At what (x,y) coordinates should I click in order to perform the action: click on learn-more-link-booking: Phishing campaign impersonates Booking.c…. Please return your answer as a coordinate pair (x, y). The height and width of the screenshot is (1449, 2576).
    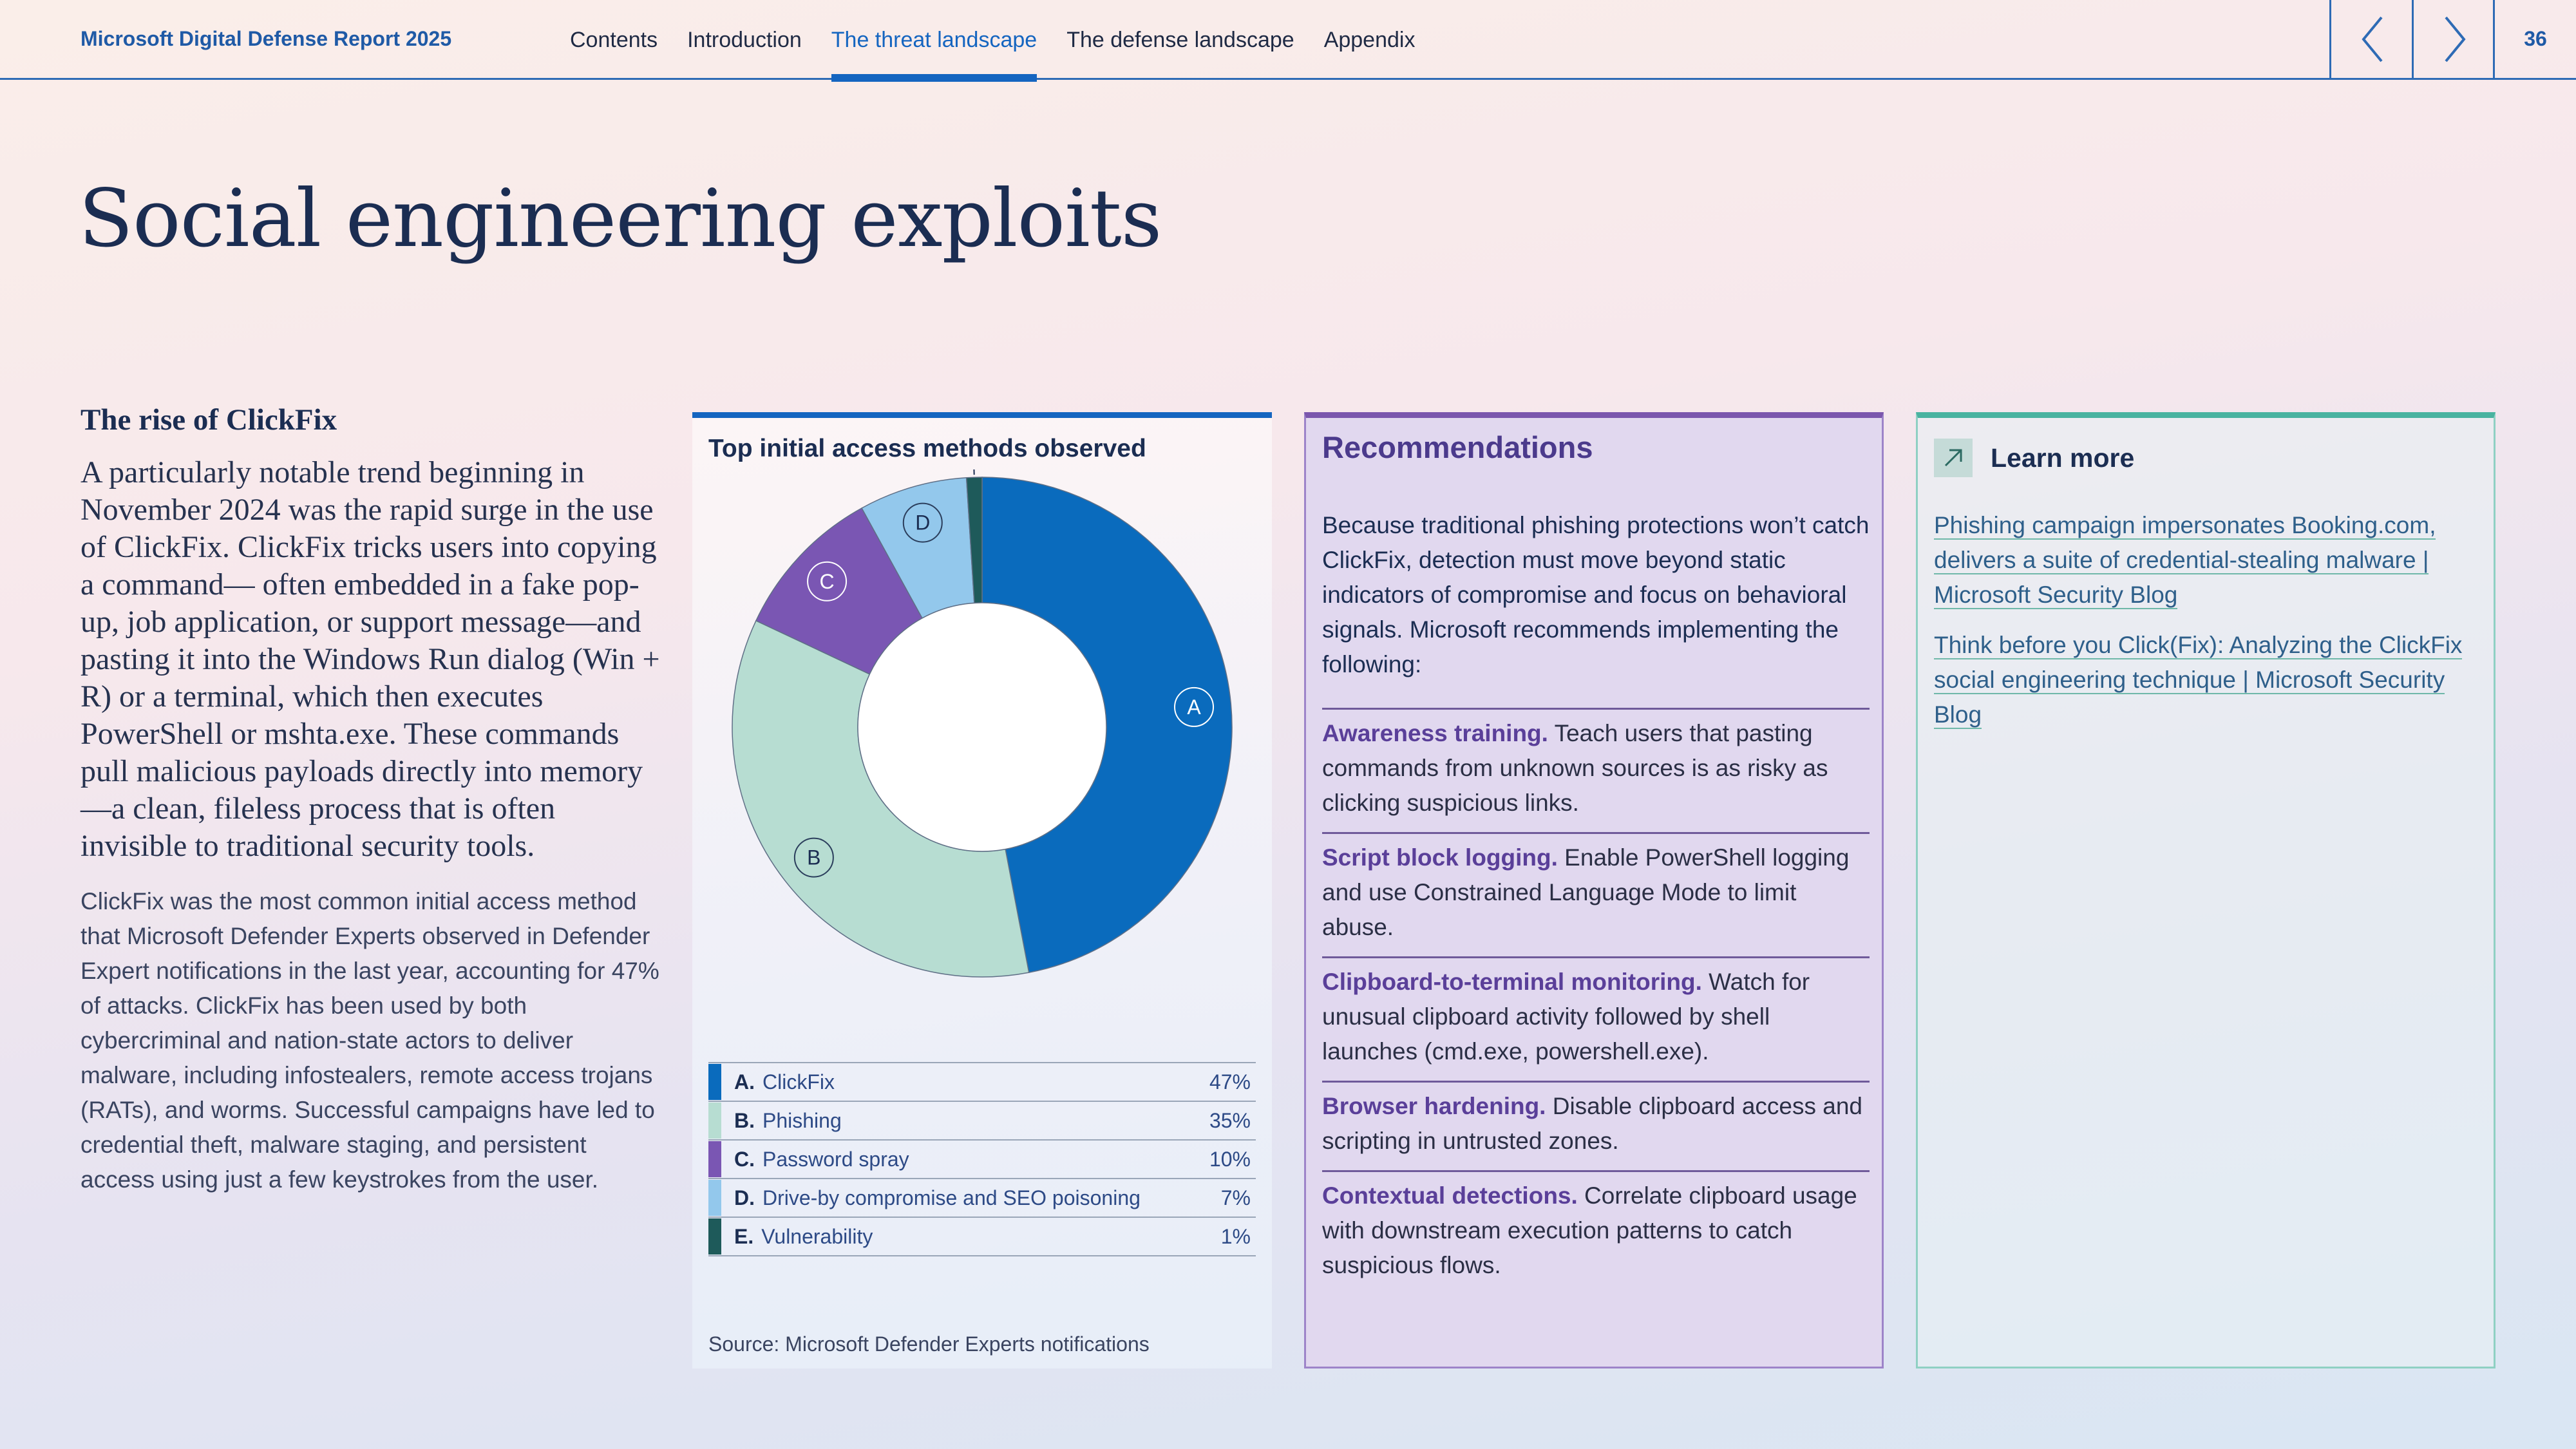
    Looking at the image, I should click on (2211, 560).